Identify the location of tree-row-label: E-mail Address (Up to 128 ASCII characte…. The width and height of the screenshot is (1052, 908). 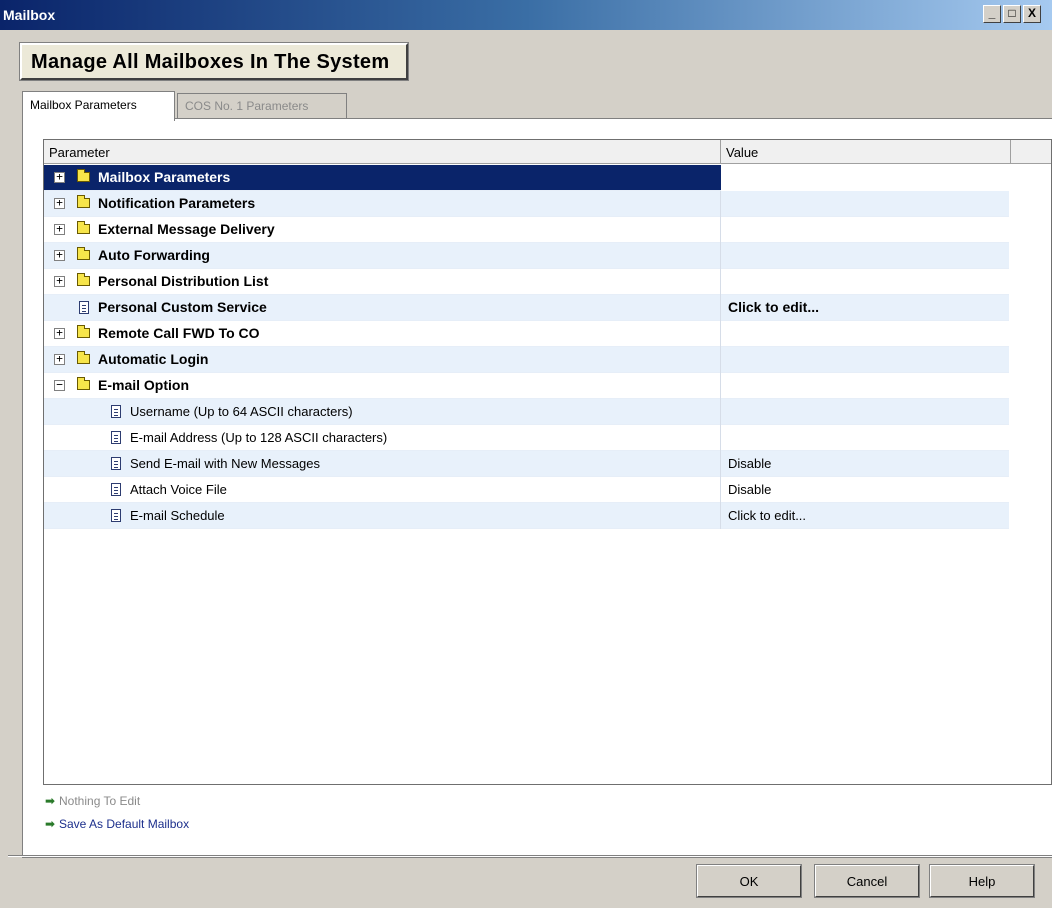
(259, 437).